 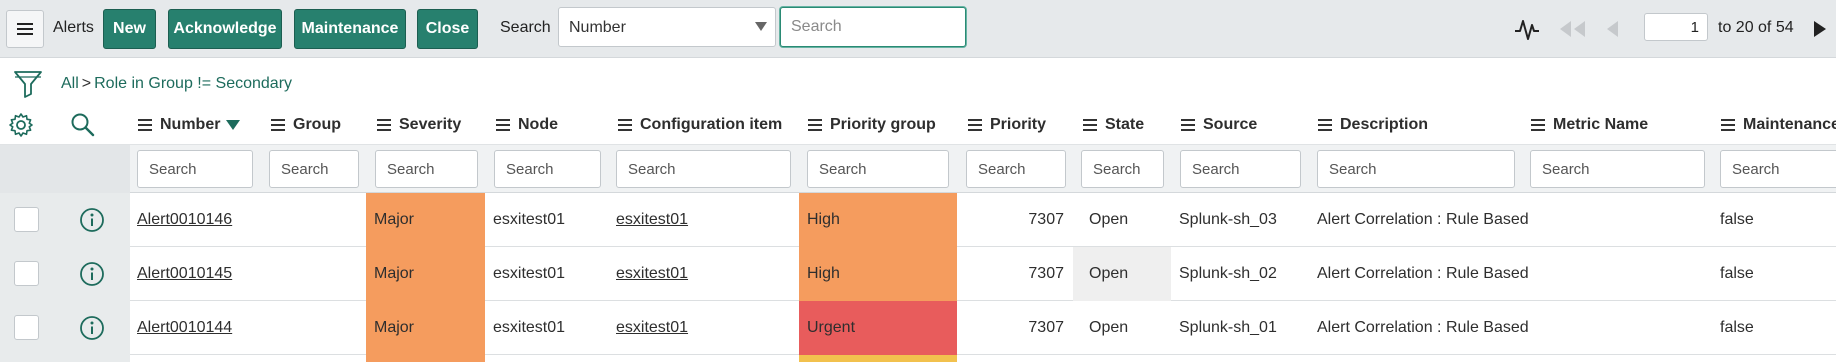 I want to click on column-header-group: Group, so click(x=305, y=125).